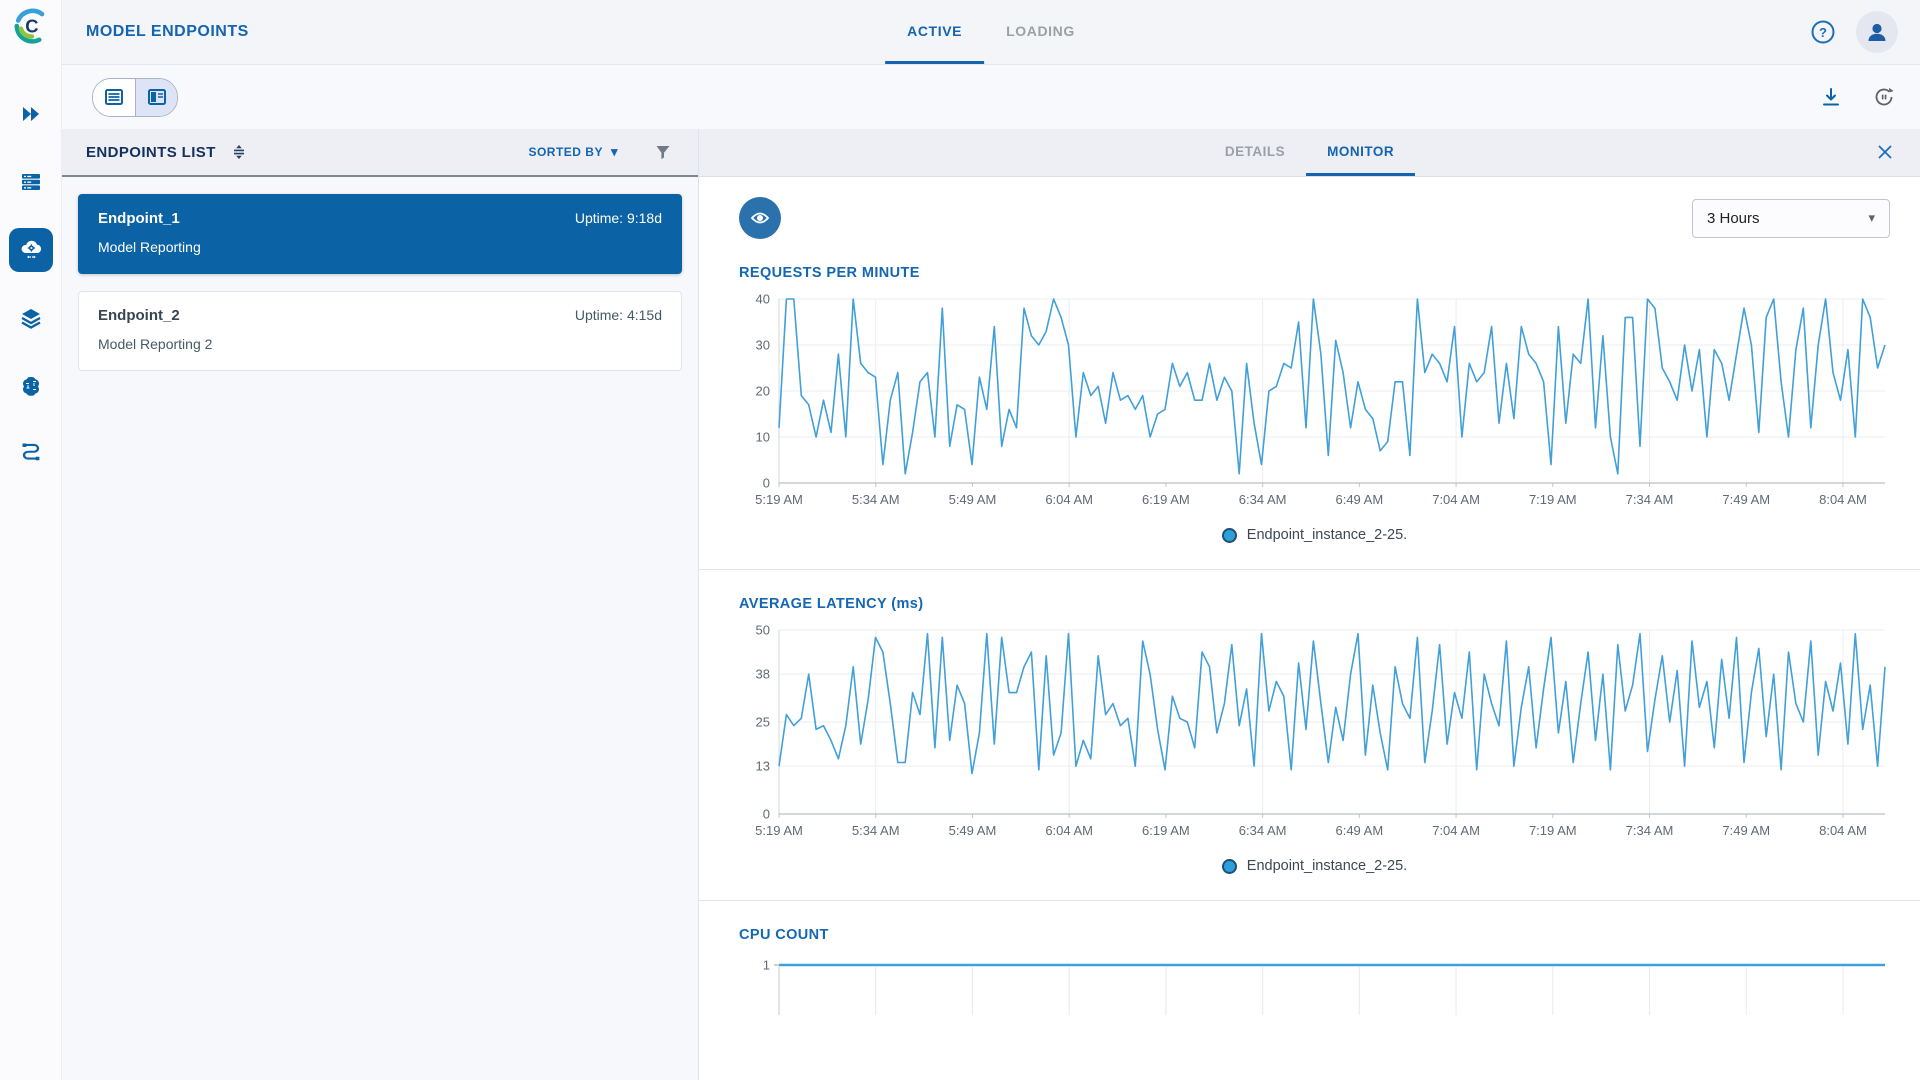 The width and height of the screenshot is (1920, 1080). I want to click on close-icon, so click(1885, 152).